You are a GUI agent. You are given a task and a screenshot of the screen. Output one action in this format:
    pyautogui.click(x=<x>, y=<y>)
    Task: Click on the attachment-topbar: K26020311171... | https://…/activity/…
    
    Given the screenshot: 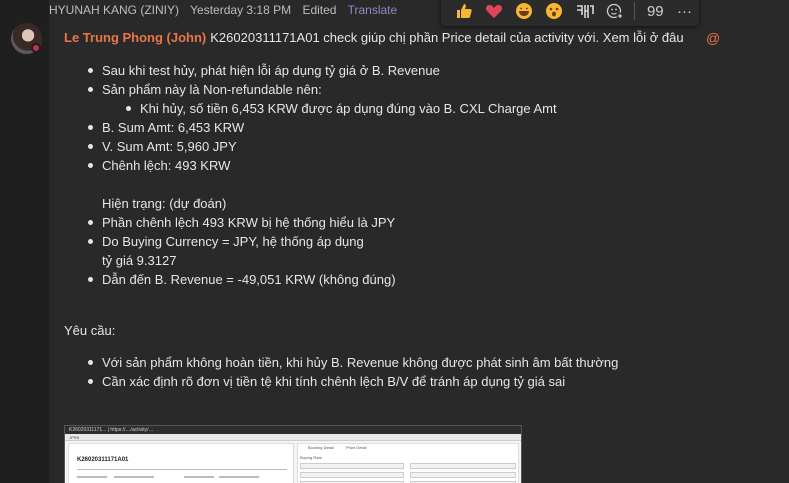 What is the action you would take?
    pyautogui.click(x=293, y=430)
    